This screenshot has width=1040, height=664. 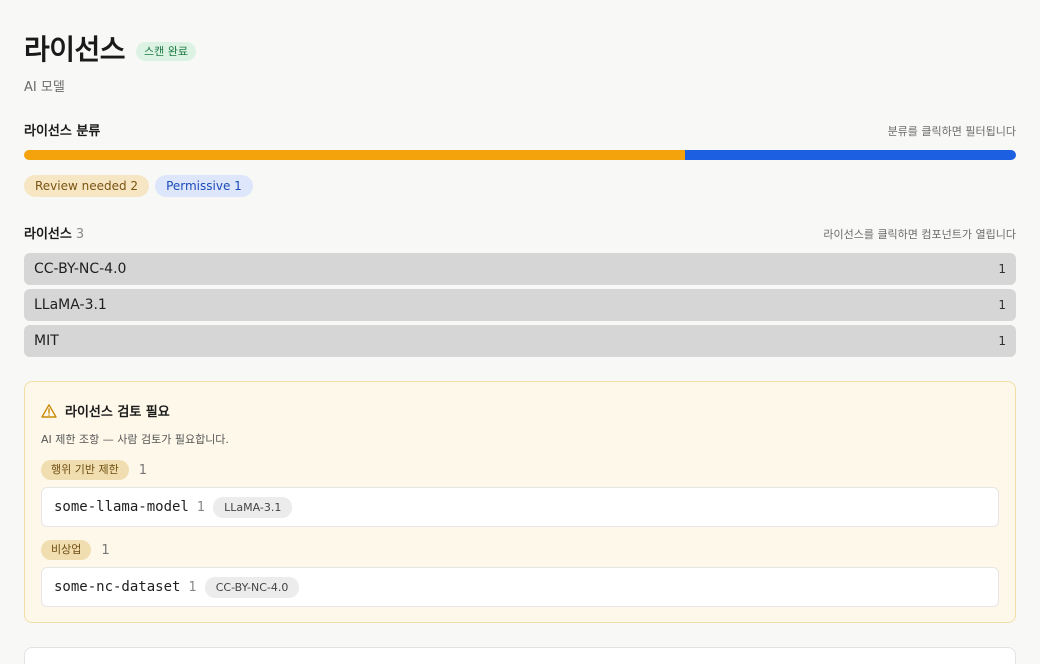 I want to click on distribution-hint: 분류를 클릭하면 필터됩니다, so click(x=951, y=131).